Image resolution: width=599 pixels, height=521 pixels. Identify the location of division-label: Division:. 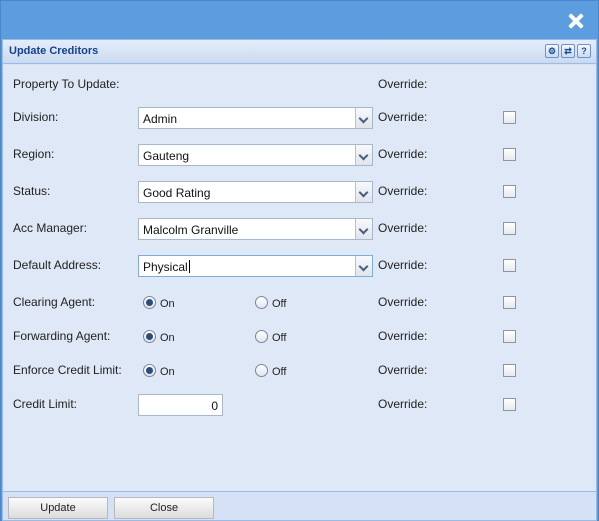
(36, 117).